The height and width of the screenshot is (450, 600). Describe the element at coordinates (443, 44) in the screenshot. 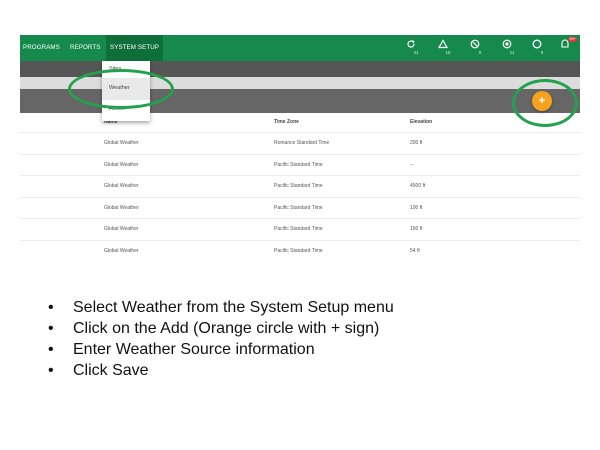

I see `warning-triangle-icon` at that location.